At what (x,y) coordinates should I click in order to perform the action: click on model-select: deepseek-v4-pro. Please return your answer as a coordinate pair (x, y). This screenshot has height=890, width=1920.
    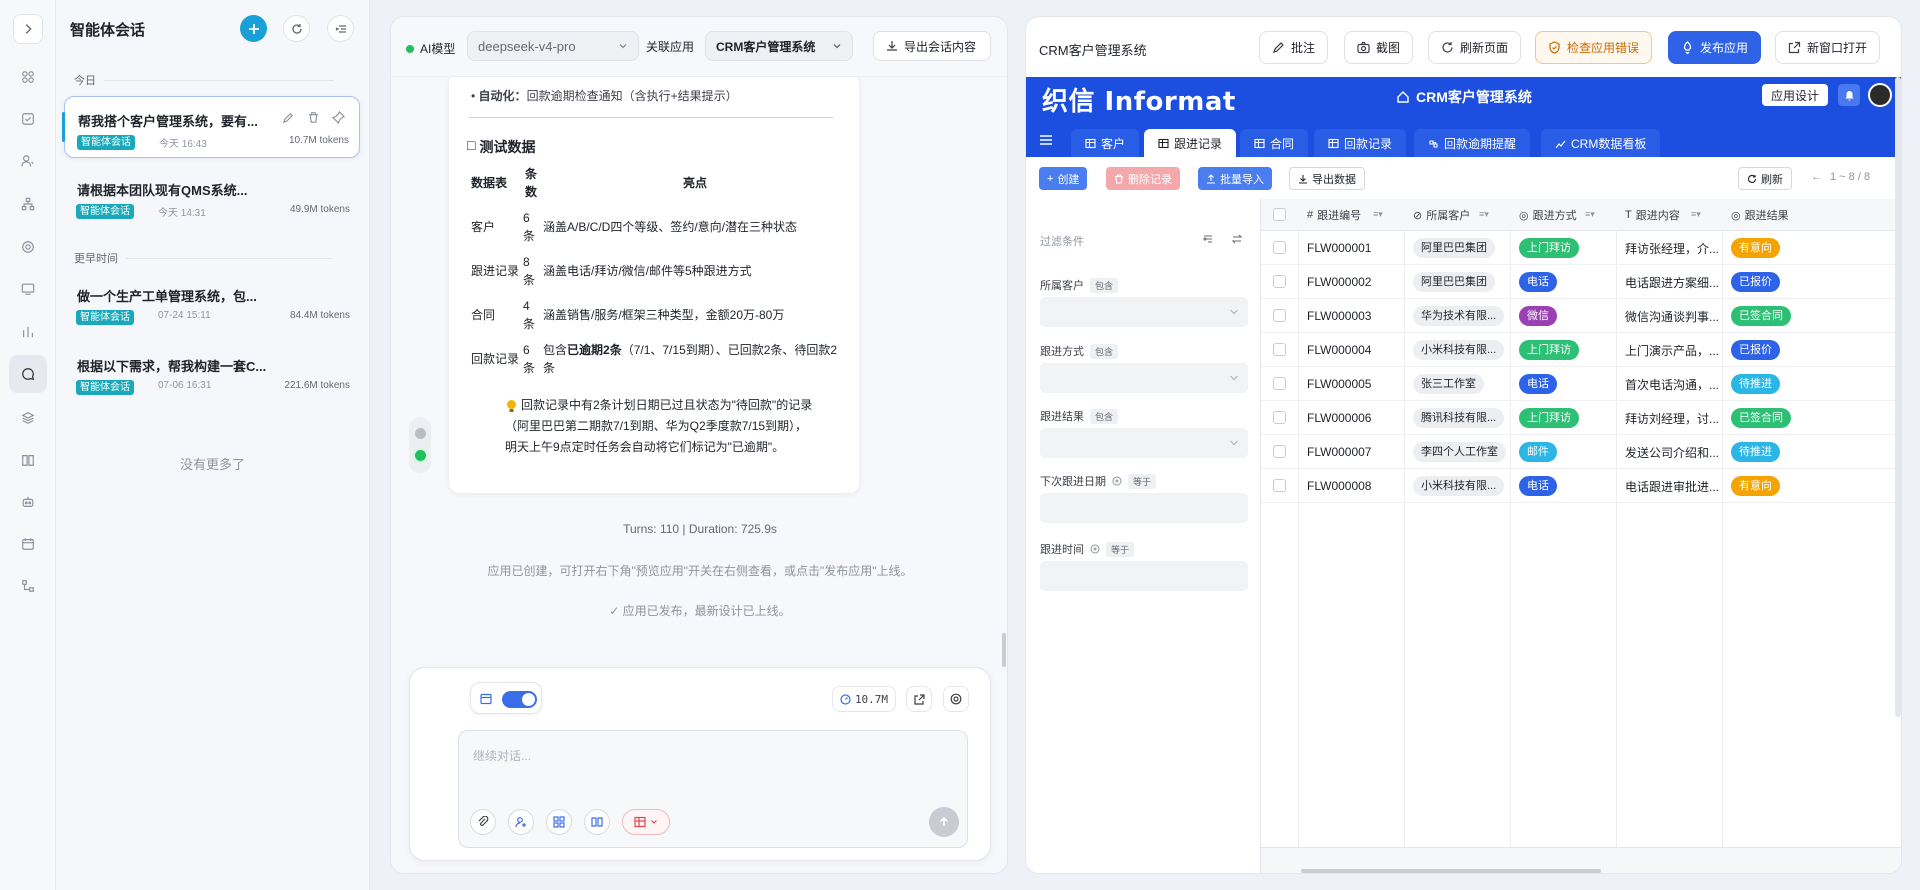
    Looking at the image, I should click on (553, 46).